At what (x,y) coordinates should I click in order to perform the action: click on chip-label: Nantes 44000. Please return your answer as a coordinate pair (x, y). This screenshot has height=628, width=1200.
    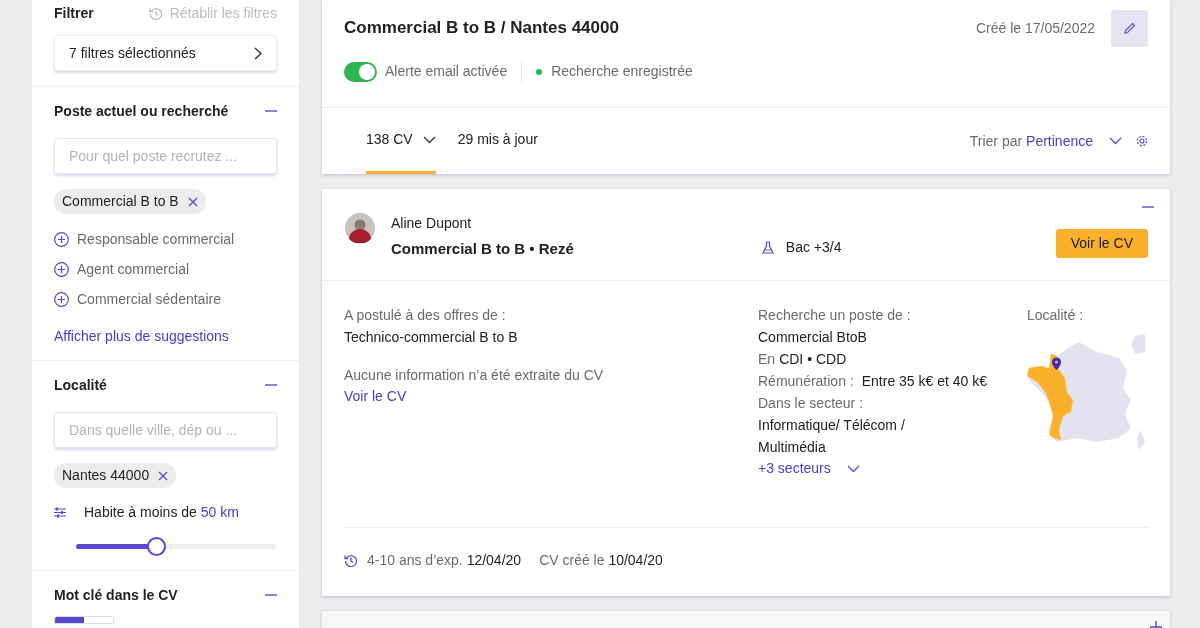
    Looking at the image, I should click on (106, 475).